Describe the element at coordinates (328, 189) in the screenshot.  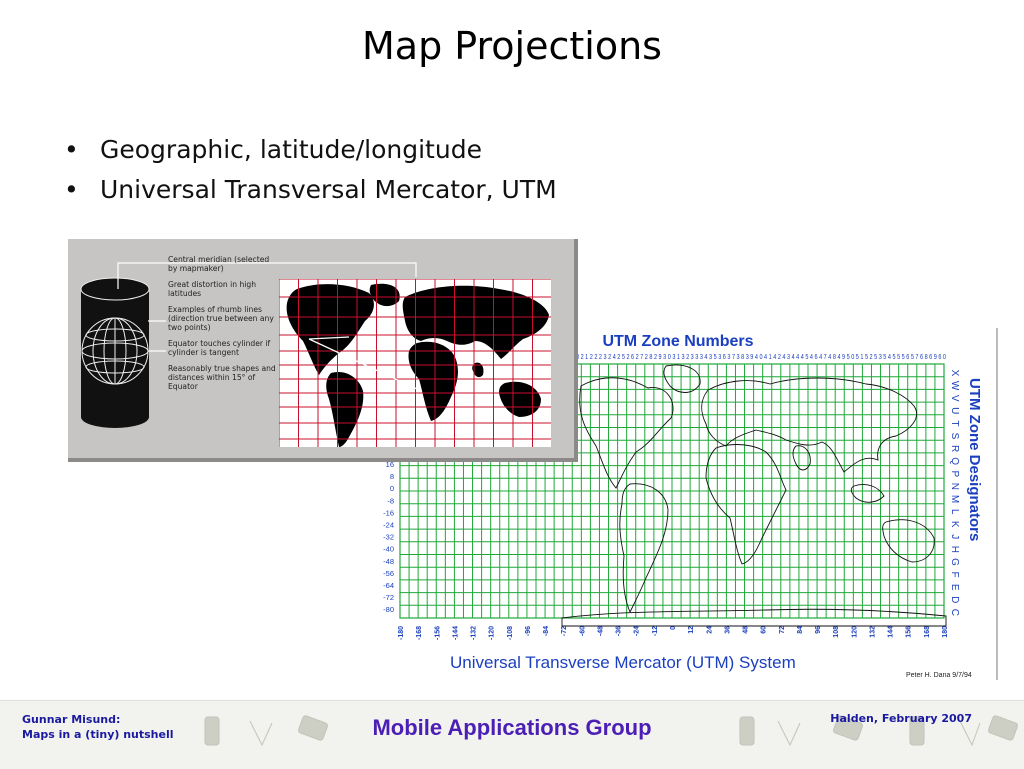
I see `bullet-text: Universal Transversal Mercator, UTM` at that location.